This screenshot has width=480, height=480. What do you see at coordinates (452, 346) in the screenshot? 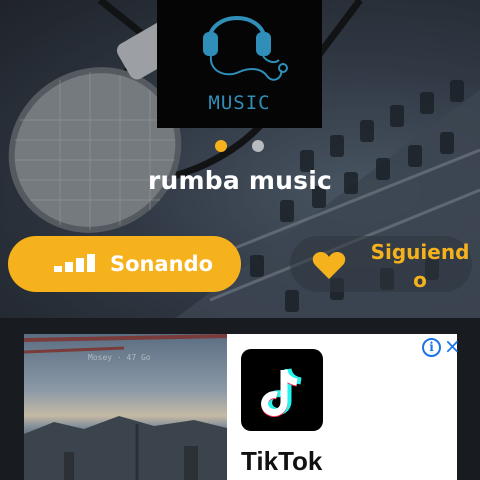
I see `close-icon: ×` at bounding box center [452, 346].